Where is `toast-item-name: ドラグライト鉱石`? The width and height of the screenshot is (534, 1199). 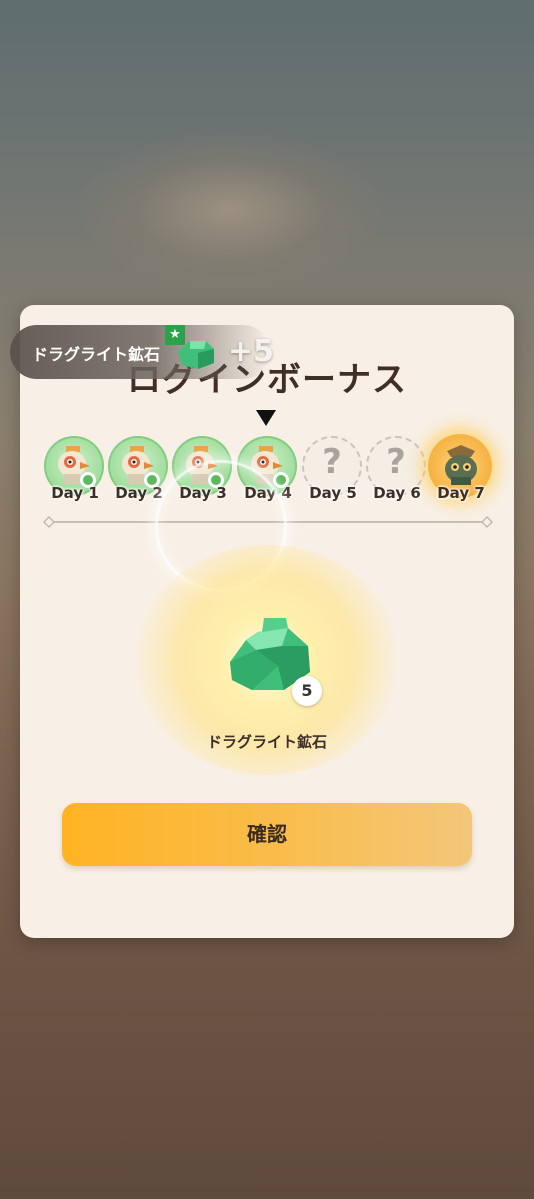 toast-item-name: ドラグライト鉱石 is located at coordinates (96, 354).